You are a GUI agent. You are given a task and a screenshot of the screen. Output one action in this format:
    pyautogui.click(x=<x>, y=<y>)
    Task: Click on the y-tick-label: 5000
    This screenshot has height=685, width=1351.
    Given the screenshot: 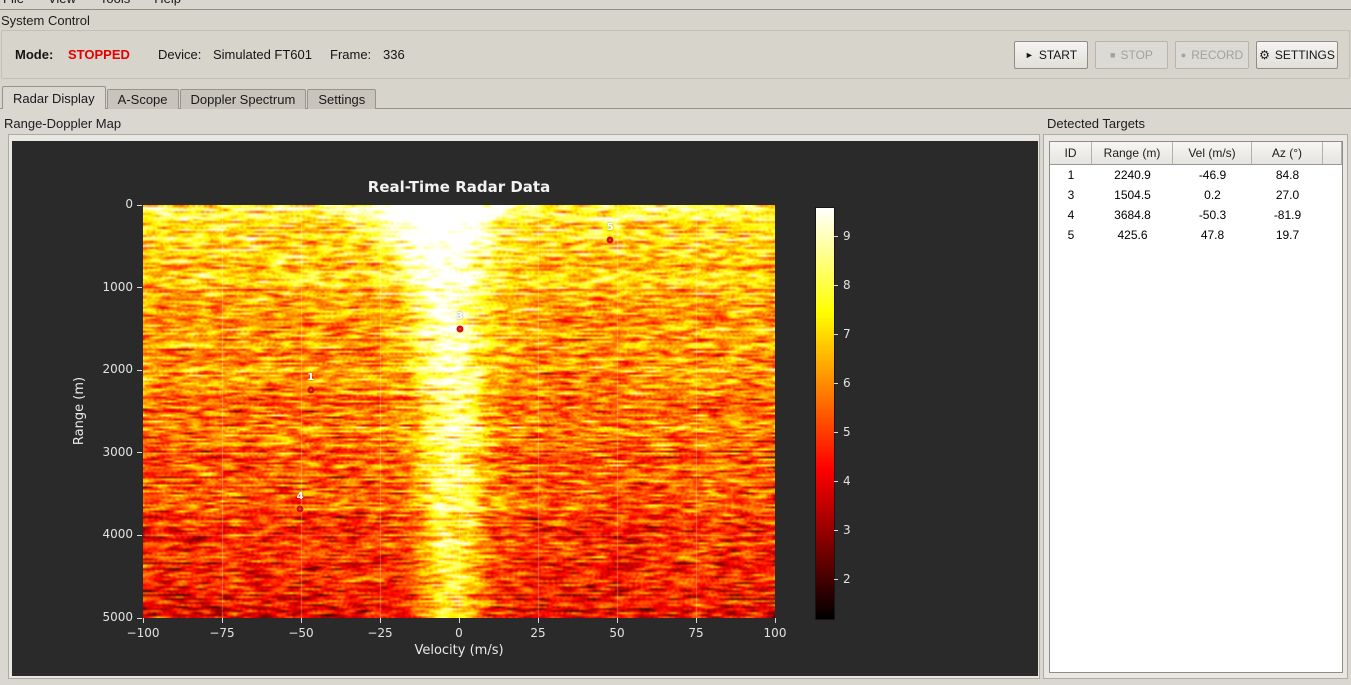 What is the action you would take?
    pyautogui.click(x=117, y=617)
    